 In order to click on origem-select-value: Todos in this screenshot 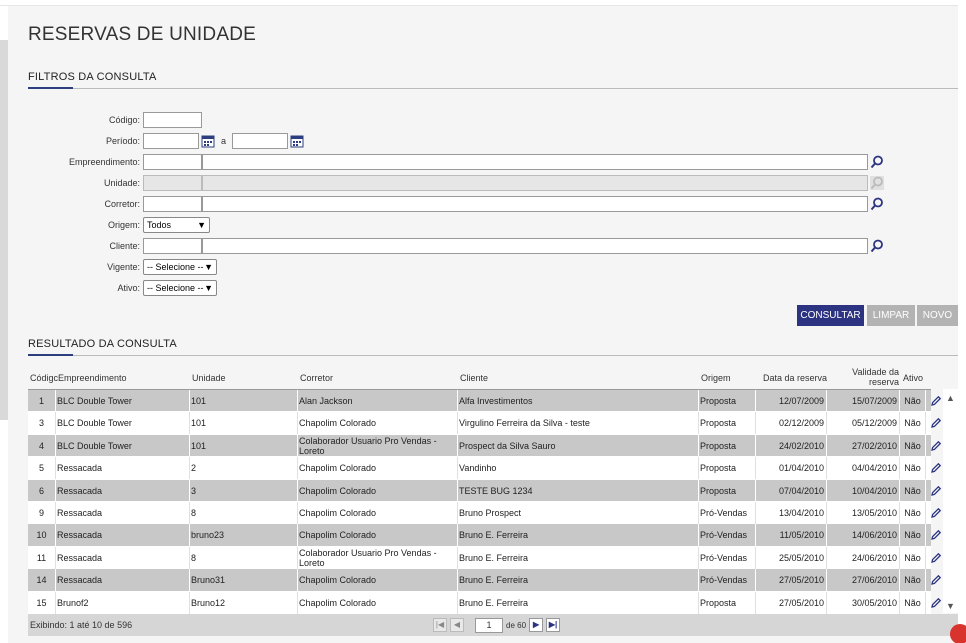, I will do `click(159, 225)`.